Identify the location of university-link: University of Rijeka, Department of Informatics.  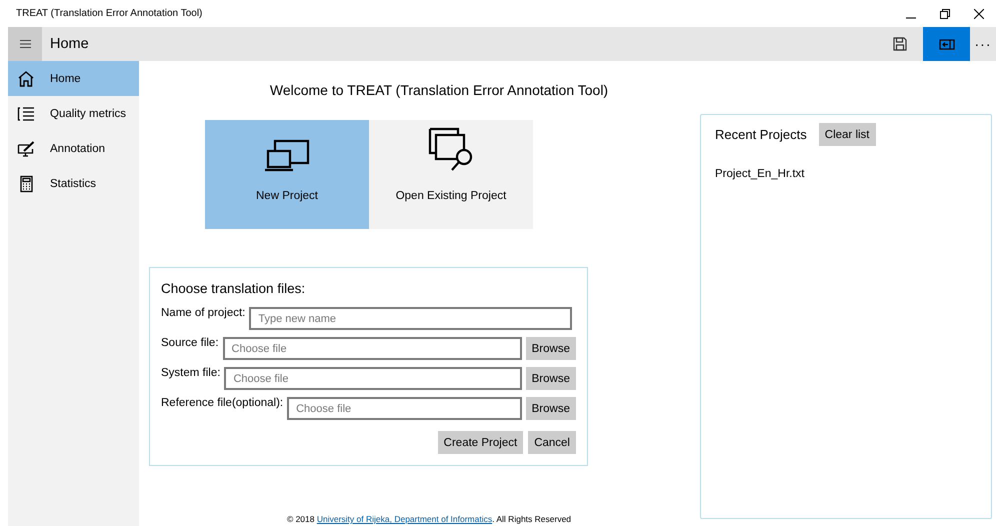
(404, 519).